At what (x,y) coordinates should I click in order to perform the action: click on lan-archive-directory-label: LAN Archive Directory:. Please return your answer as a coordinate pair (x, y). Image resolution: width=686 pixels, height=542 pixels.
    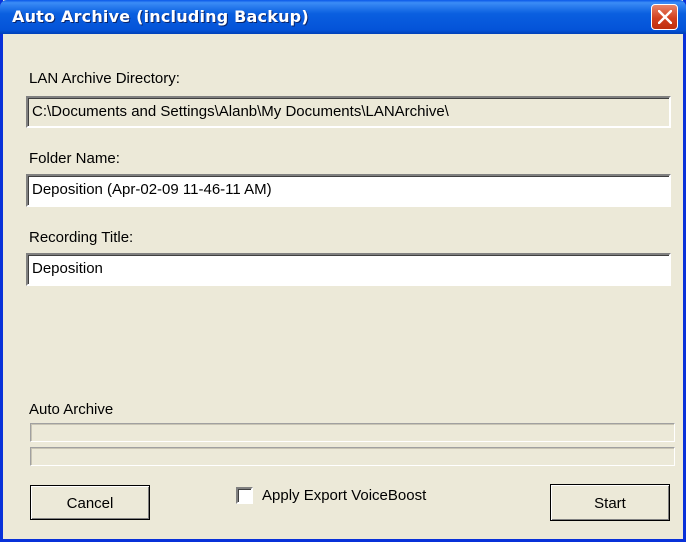
    Looking at the image, I should click on (104, 78).